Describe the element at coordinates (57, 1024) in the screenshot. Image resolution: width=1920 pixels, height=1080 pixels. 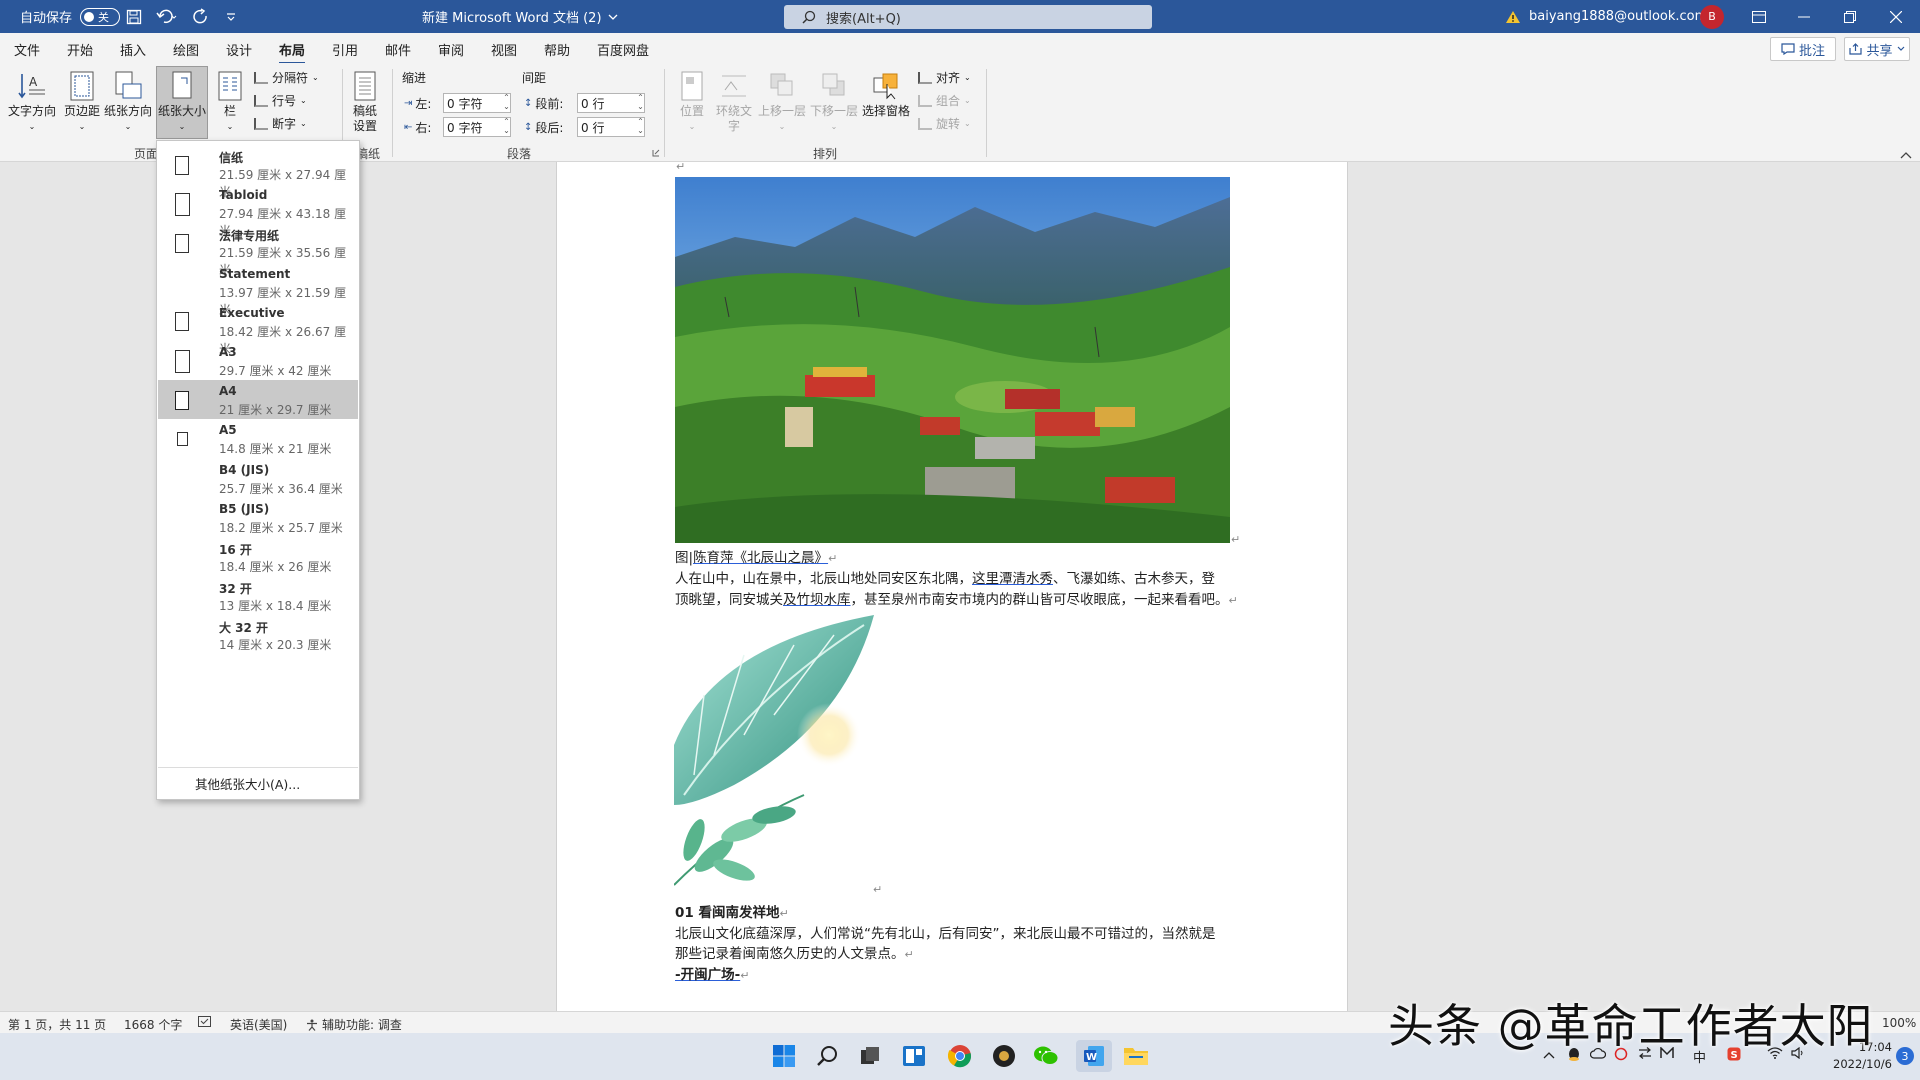
I see `page-count: 第 1 页，共 11 页` at that location.